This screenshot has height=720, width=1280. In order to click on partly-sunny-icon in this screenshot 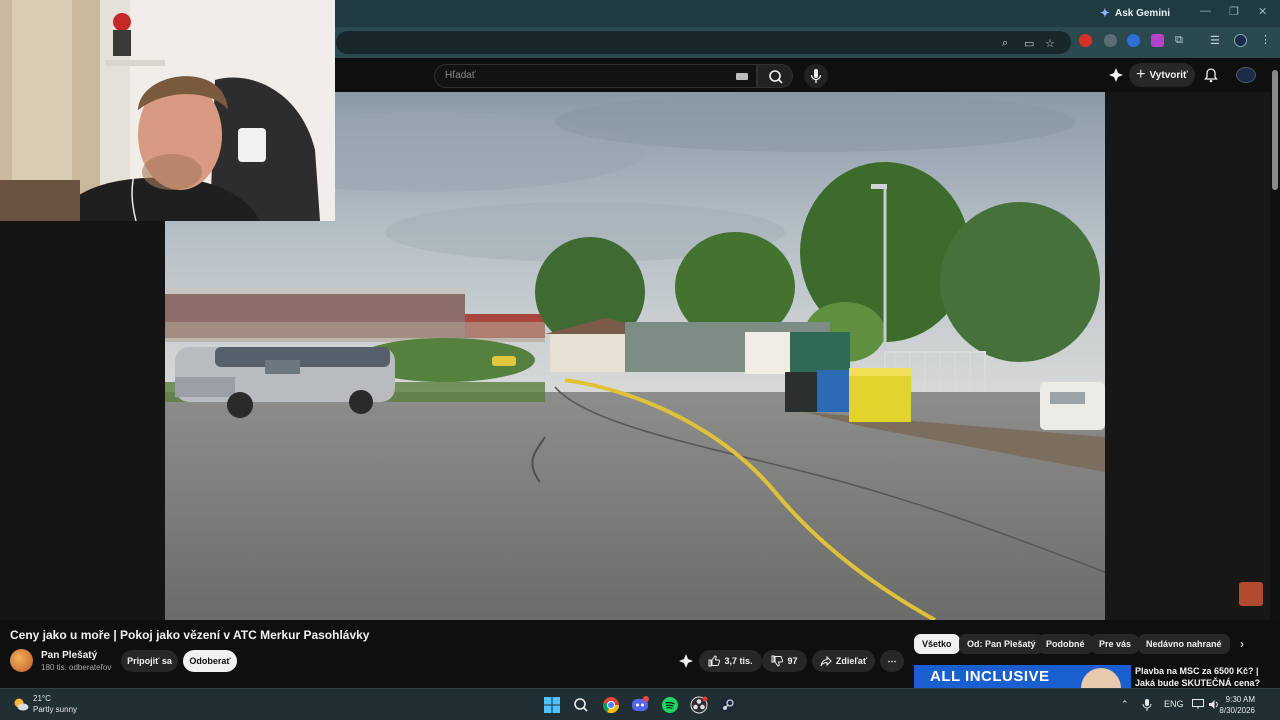, I will do `click(21, 704)`.